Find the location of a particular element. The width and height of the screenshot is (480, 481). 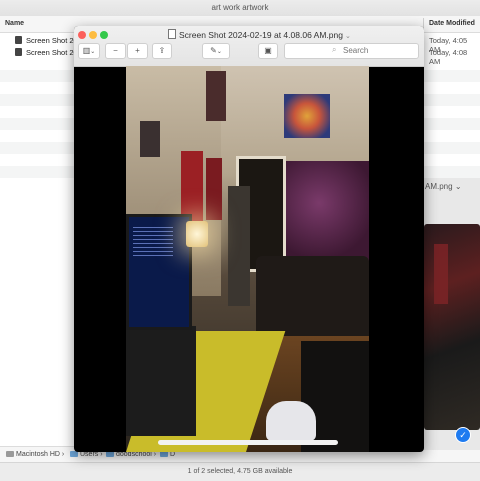

column-date-modified: Date Modified is located at coordinates (452, 23).